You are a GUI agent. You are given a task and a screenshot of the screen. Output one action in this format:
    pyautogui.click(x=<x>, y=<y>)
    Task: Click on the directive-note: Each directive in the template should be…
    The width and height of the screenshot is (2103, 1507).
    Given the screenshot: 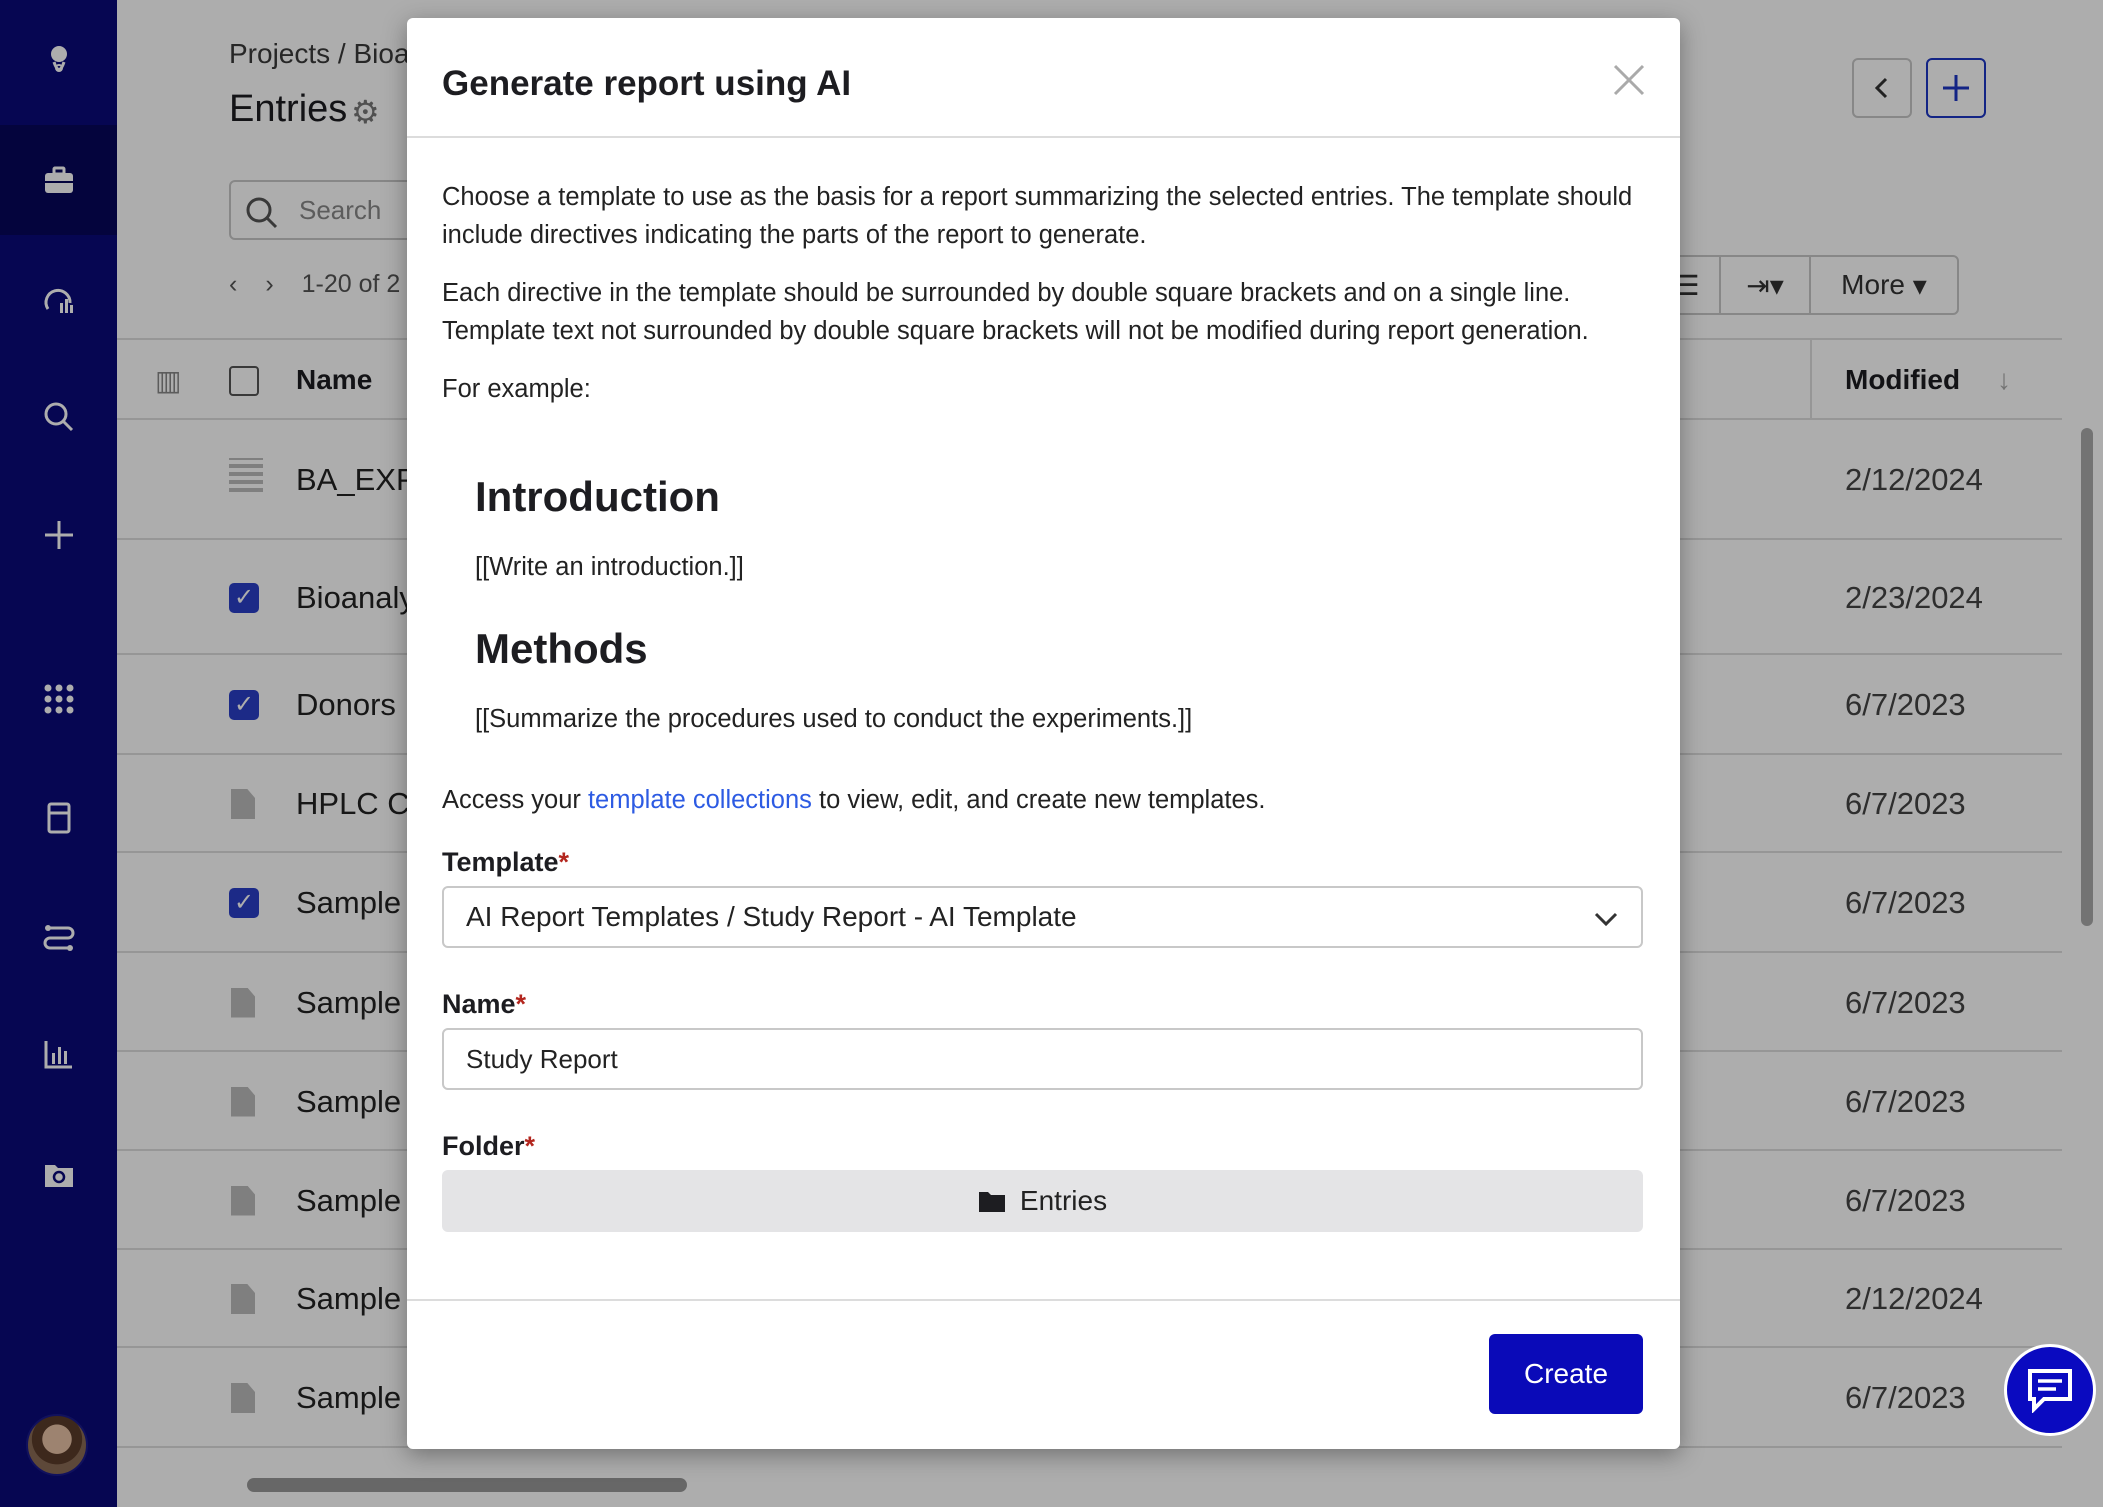 What is the action you would take?
    pyautogui.click(x=1015, y=312)
    